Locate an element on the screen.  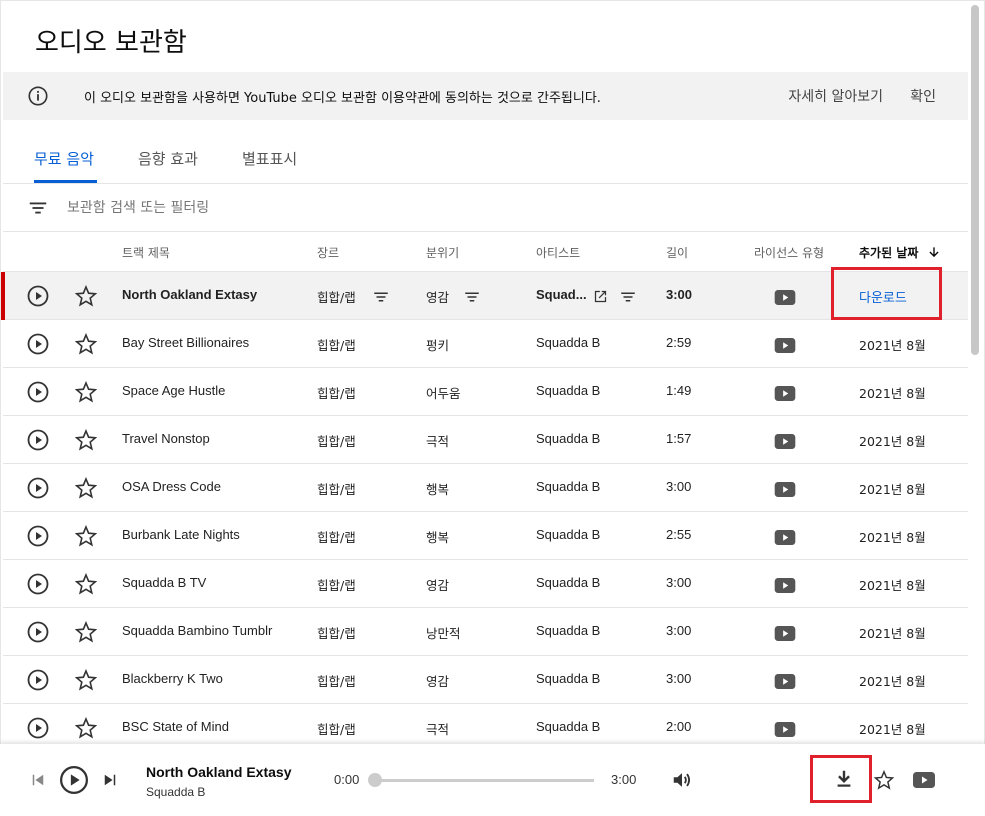
header-mood: 분위기 is located at coordinates (442, 252).